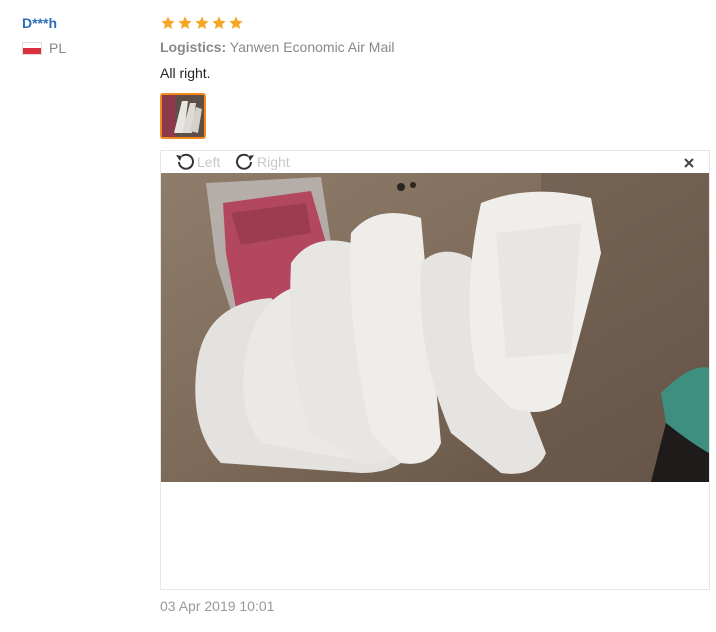 Image resolution: width=716 pixels, height=632 pixels. I want to click on viewer-toolbar: Left Right, so click(435, 162).